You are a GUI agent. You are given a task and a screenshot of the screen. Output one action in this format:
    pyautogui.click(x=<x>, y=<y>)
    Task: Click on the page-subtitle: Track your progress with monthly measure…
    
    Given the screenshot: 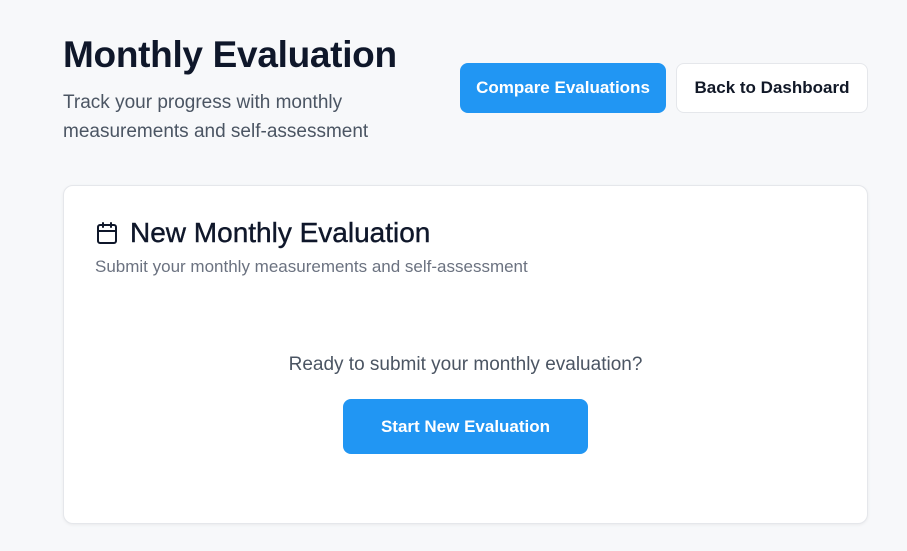 What is the action you would take?
    pyautogui.click(x=216, y=117)
    